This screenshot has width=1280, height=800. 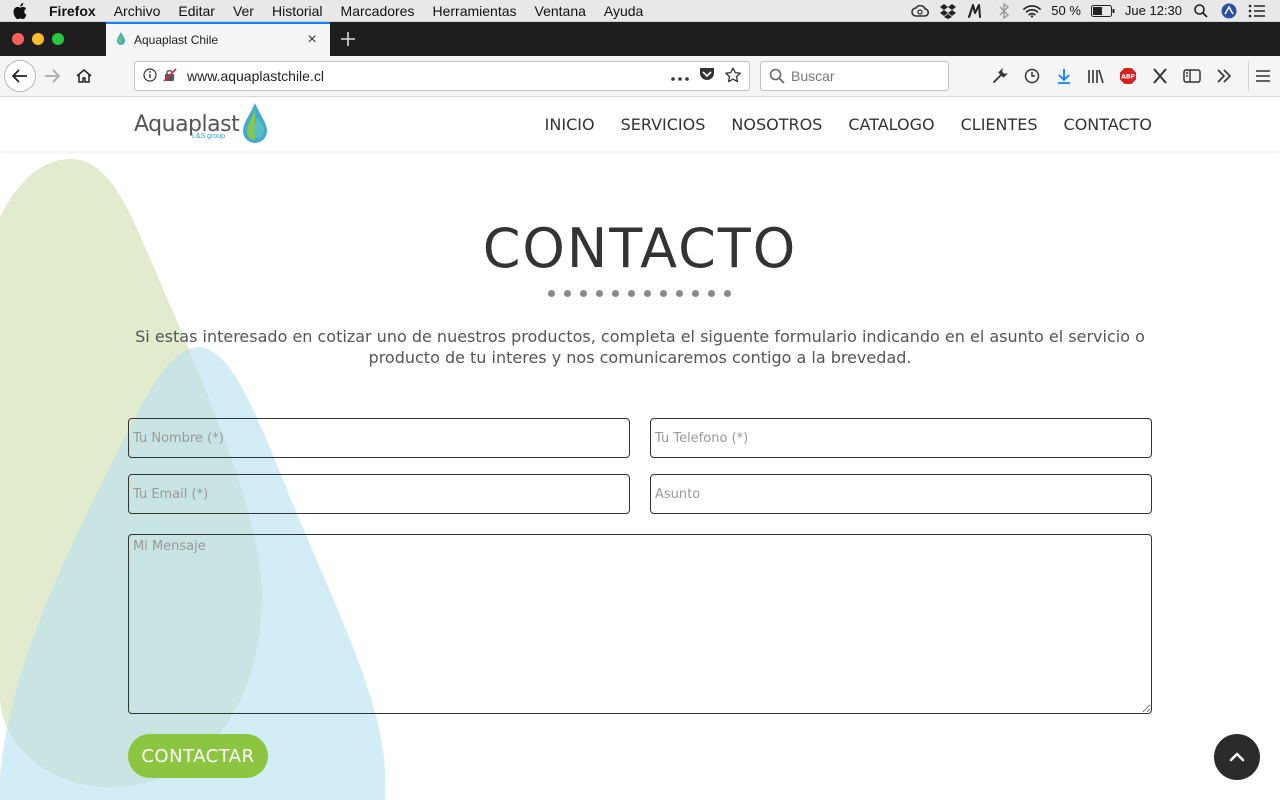 I want to click on hamburger-menu-icon, so click(x=1262, y=76).